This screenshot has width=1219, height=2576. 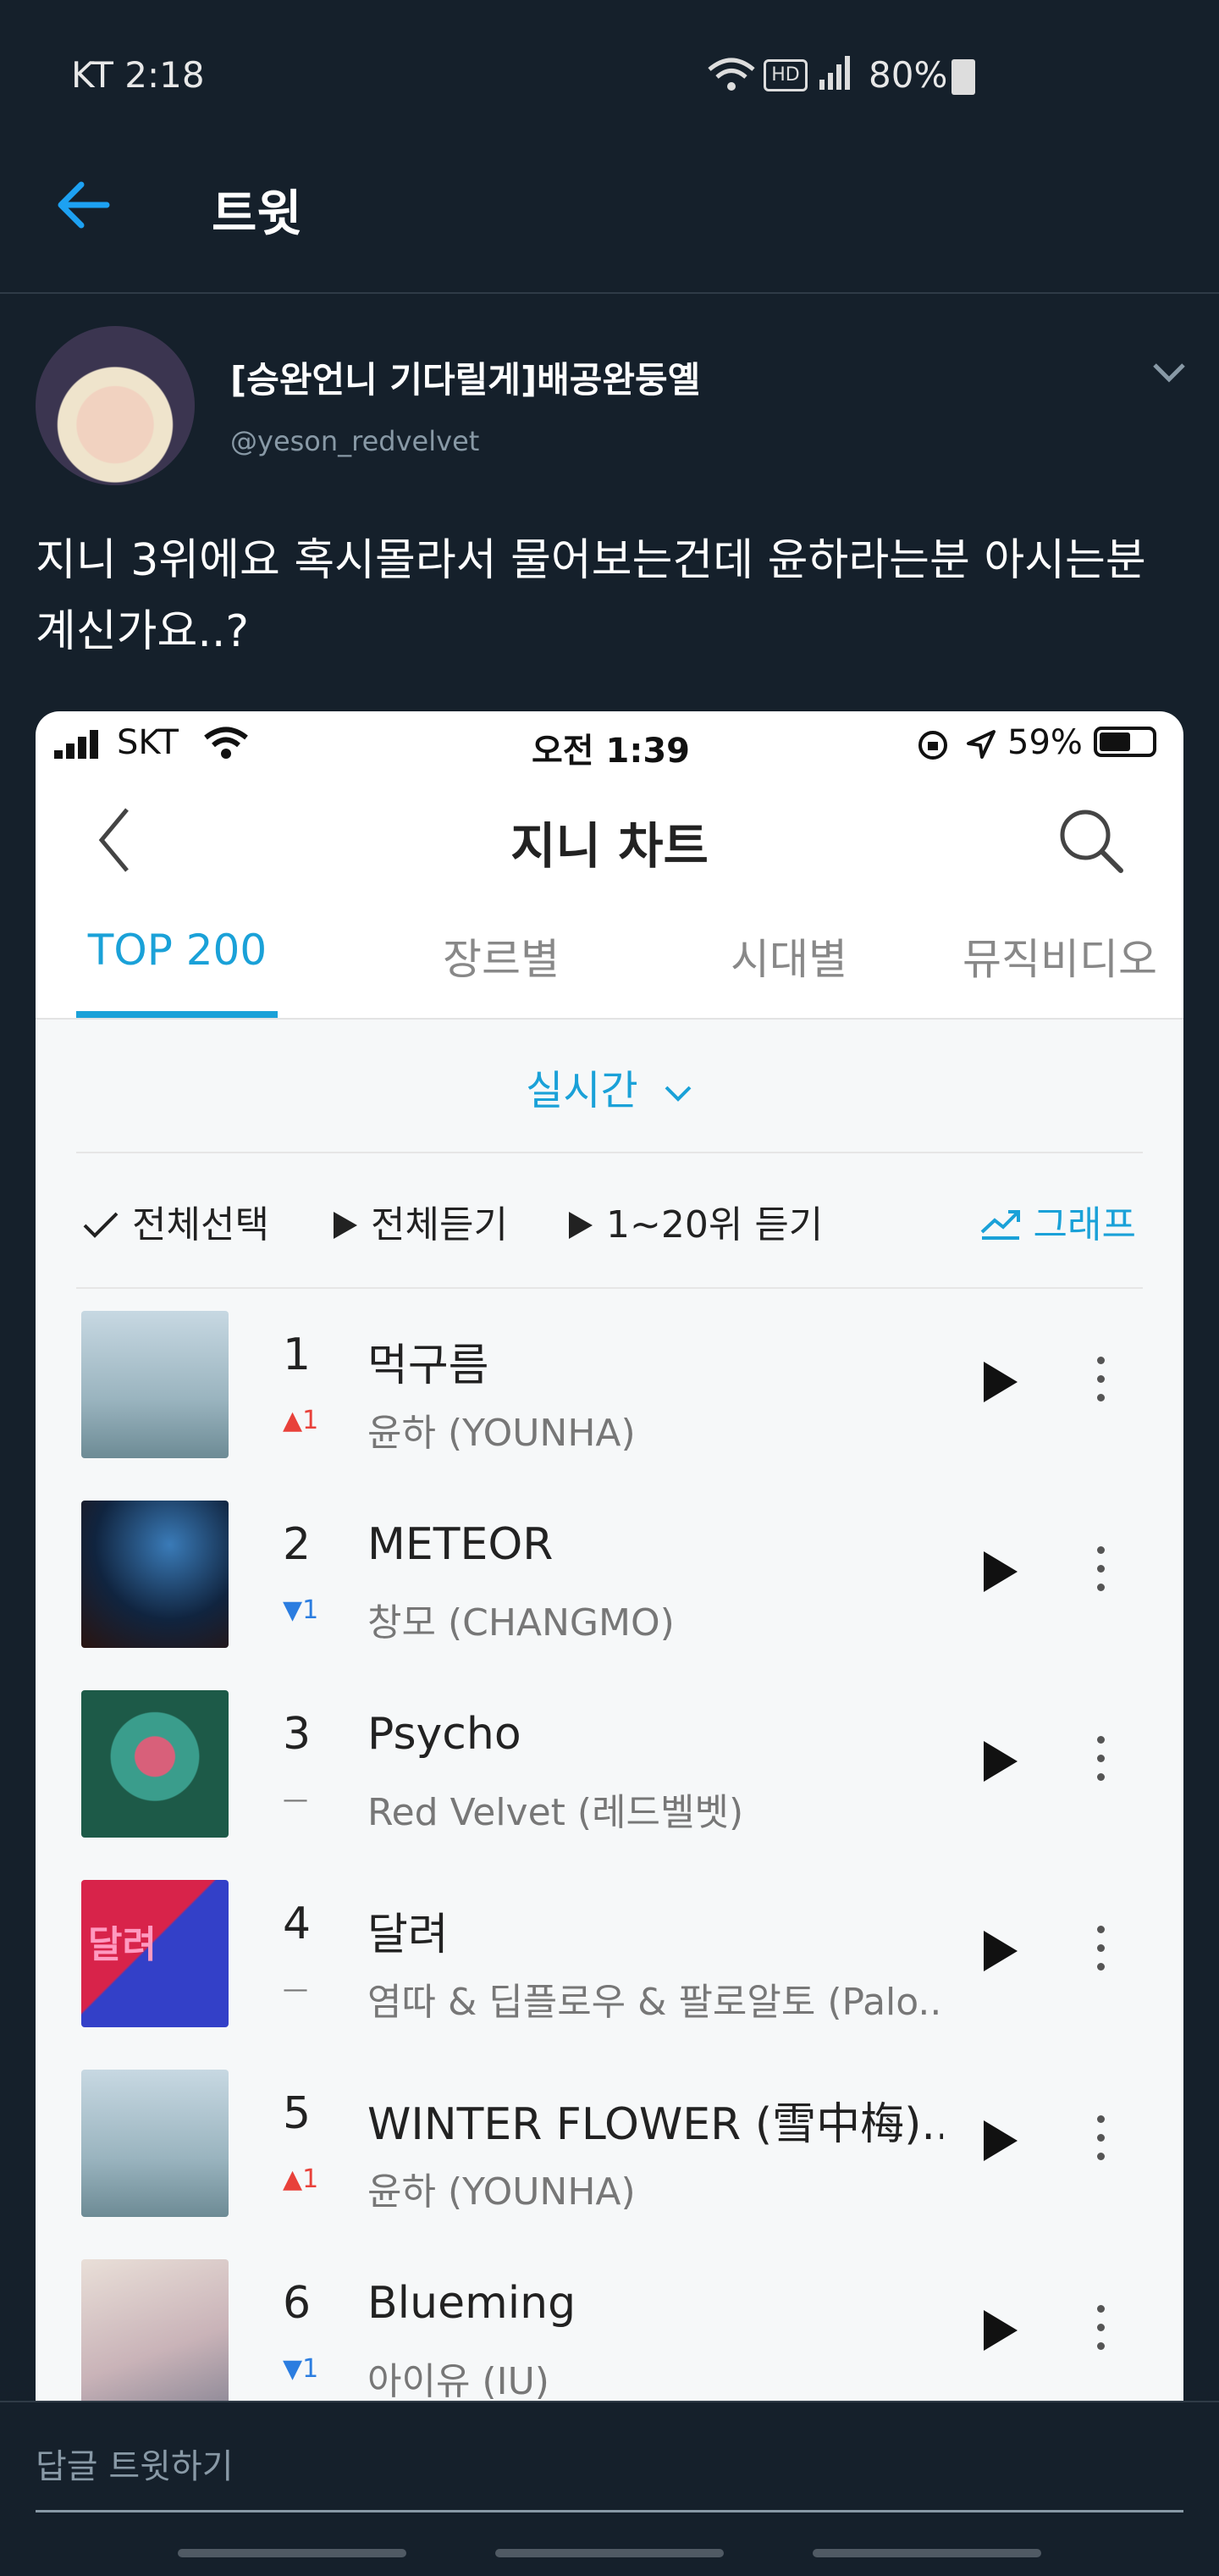 I want to click on check-icon, so click(x=101, y=1225).